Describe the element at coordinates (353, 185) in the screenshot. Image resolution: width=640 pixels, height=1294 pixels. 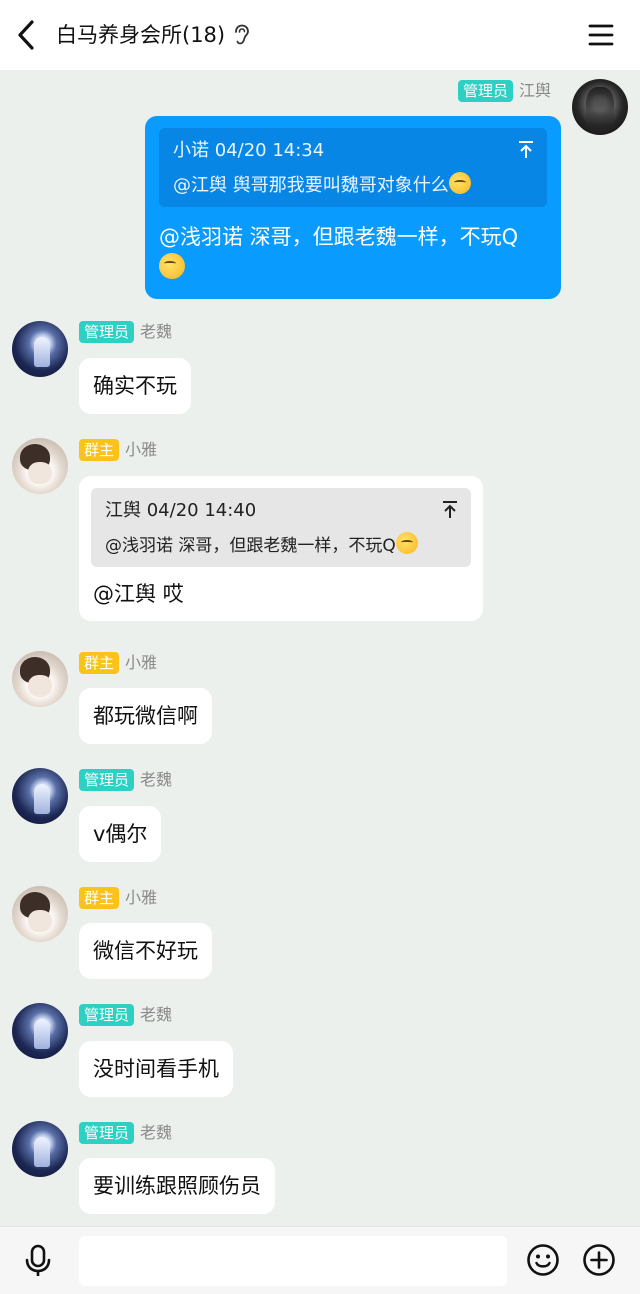
I see `quote-text: @江舆 舆哥那我要叫魏哥对象什么` at that location.